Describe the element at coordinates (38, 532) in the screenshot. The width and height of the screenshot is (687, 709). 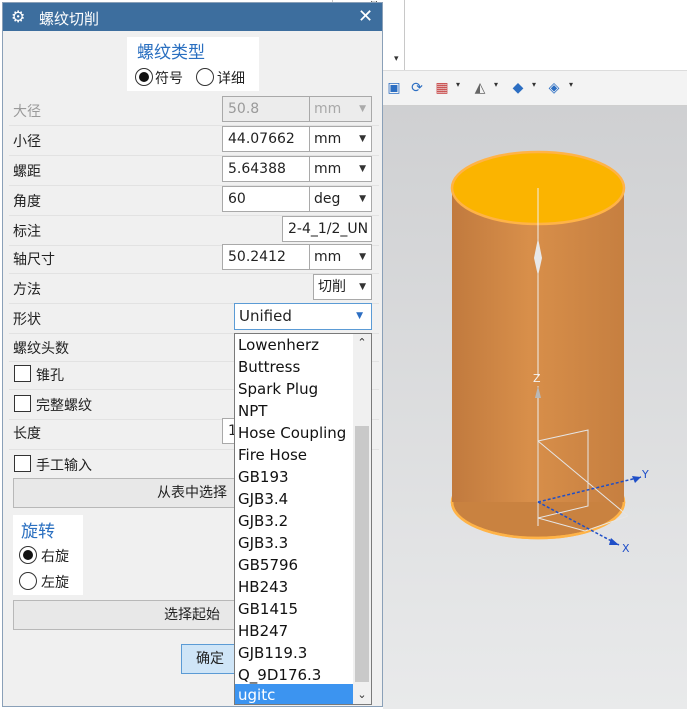
I see `rotation-title: 旋转` at that location.